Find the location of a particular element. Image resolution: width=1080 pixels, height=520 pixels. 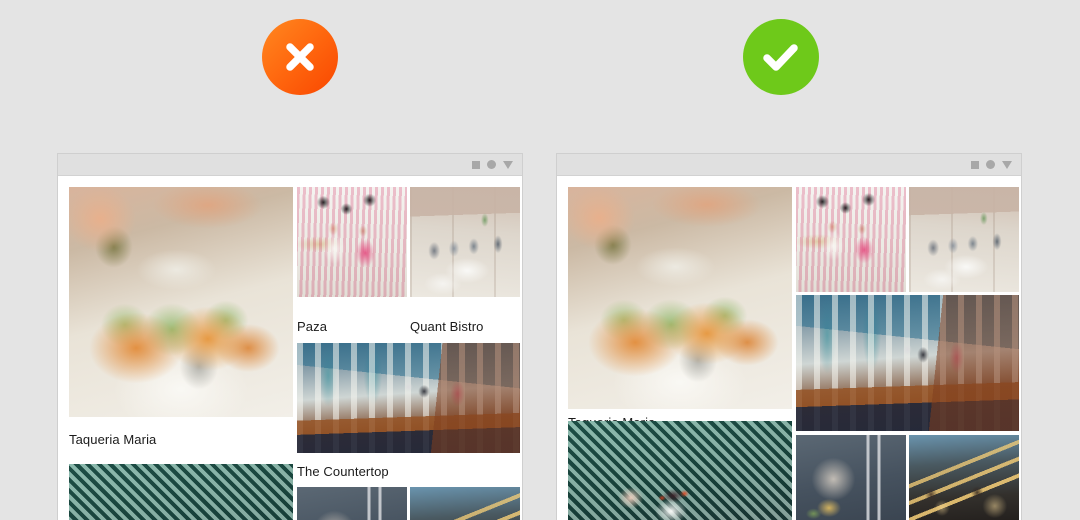

grid-tile-caption: Taqueria Maria is located at coordinates (113, 439).